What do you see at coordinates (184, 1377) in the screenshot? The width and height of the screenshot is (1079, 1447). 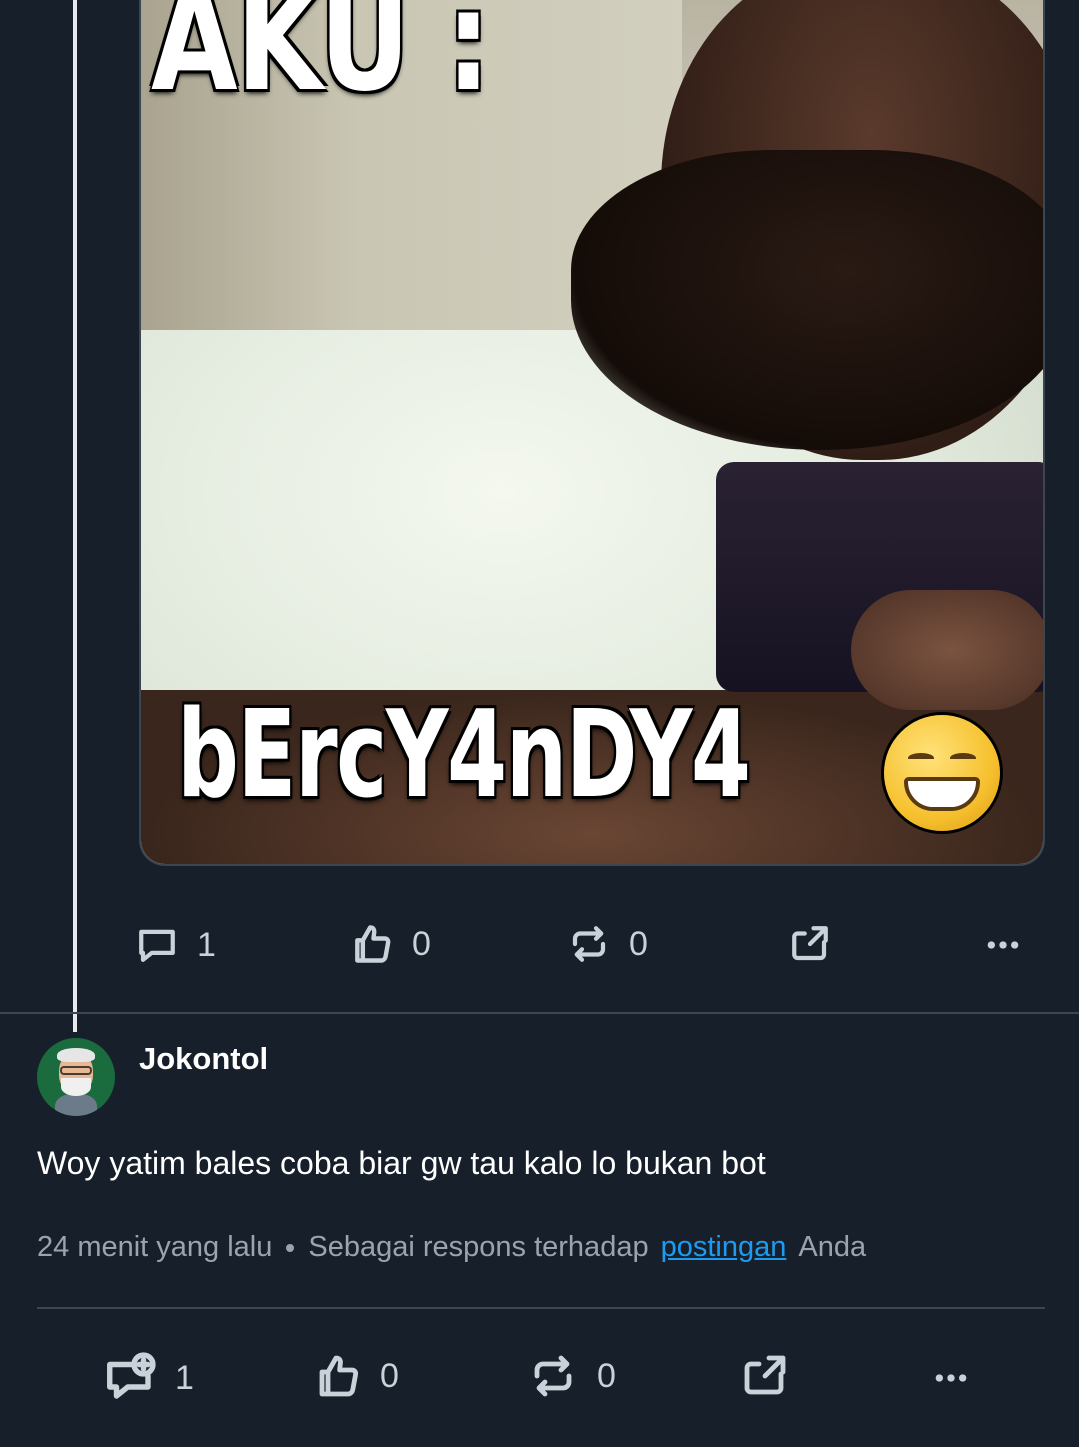 I see `reply-comment-count: 1` at bounding box center [184, 1377].